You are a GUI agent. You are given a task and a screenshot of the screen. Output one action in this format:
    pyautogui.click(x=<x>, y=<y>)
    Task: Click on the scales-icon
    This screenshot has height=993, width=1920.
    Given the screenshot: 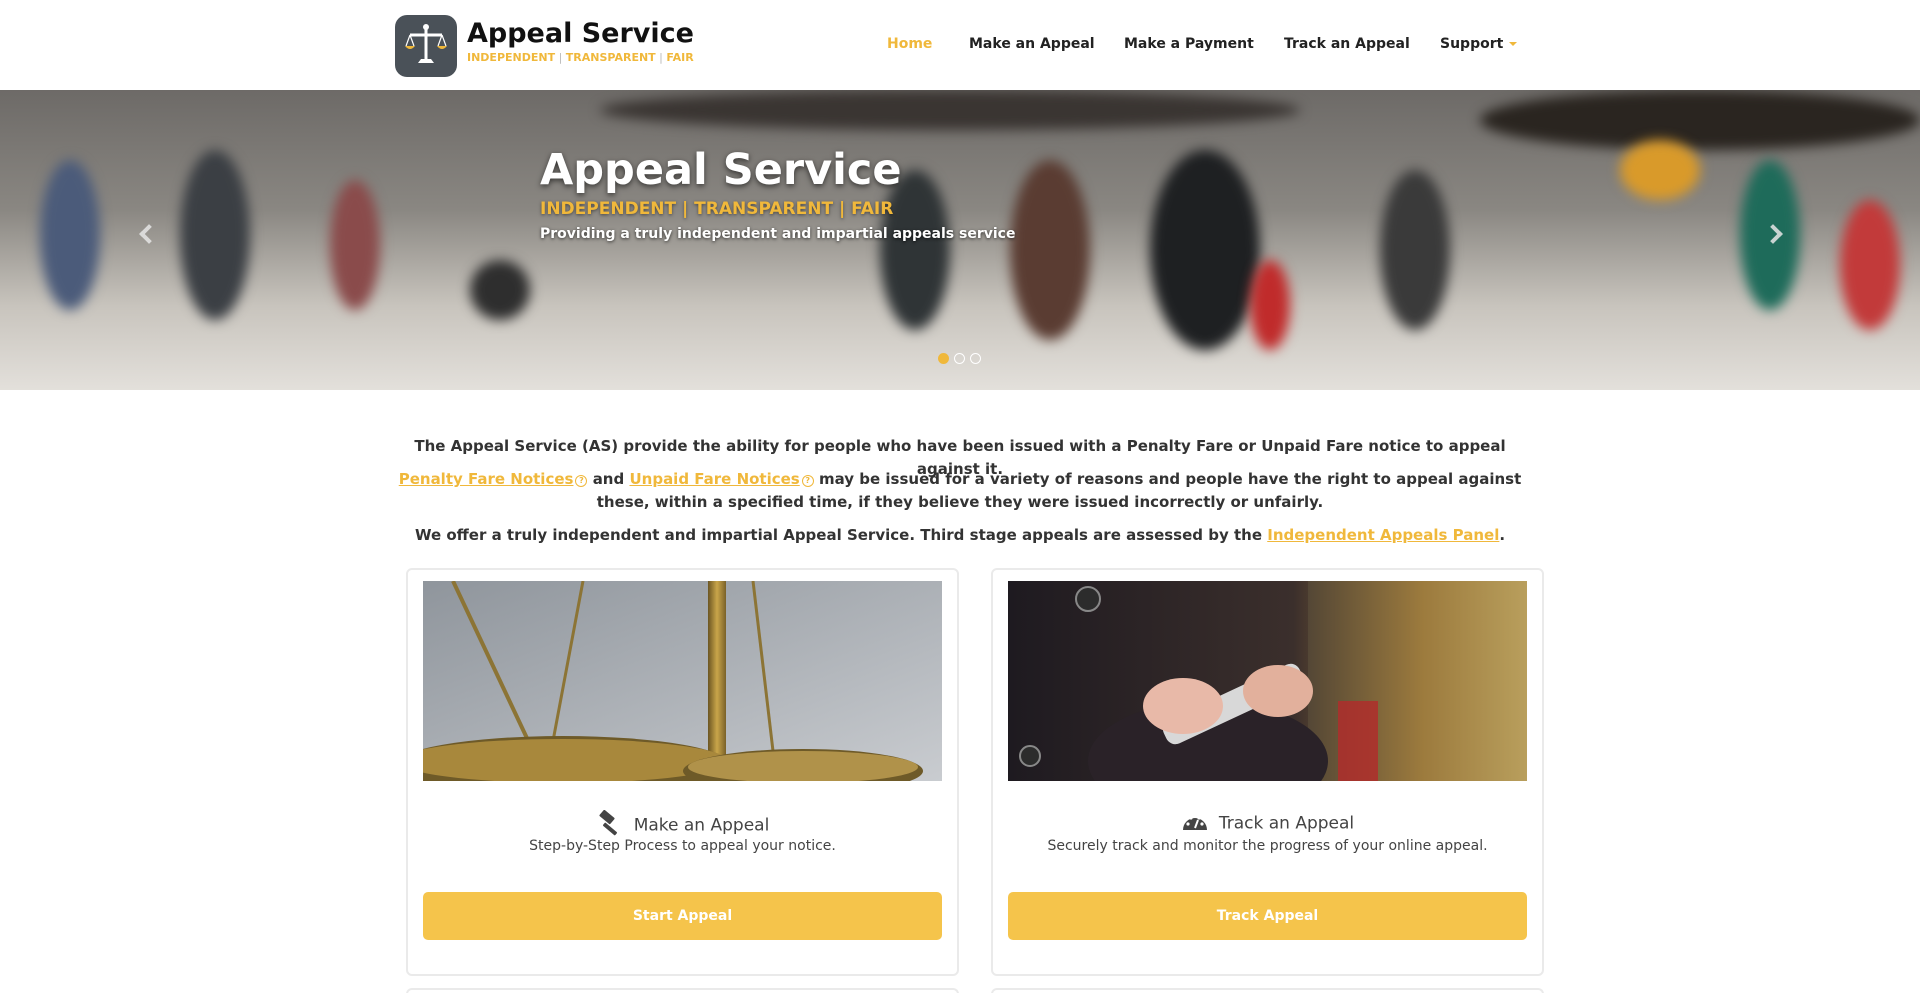 What is the action you would take?
    pyautogui.click(x=426, y=46)
    